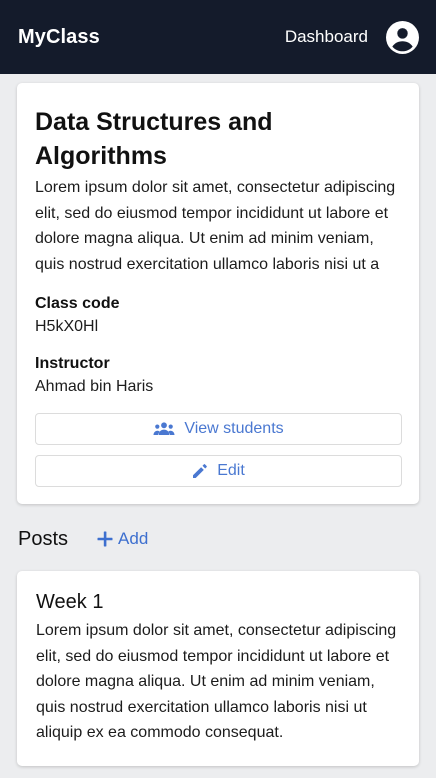 The height and width of the screenshot is (778, 436). I want to click on view-students-button: View students, so click(218, 429).